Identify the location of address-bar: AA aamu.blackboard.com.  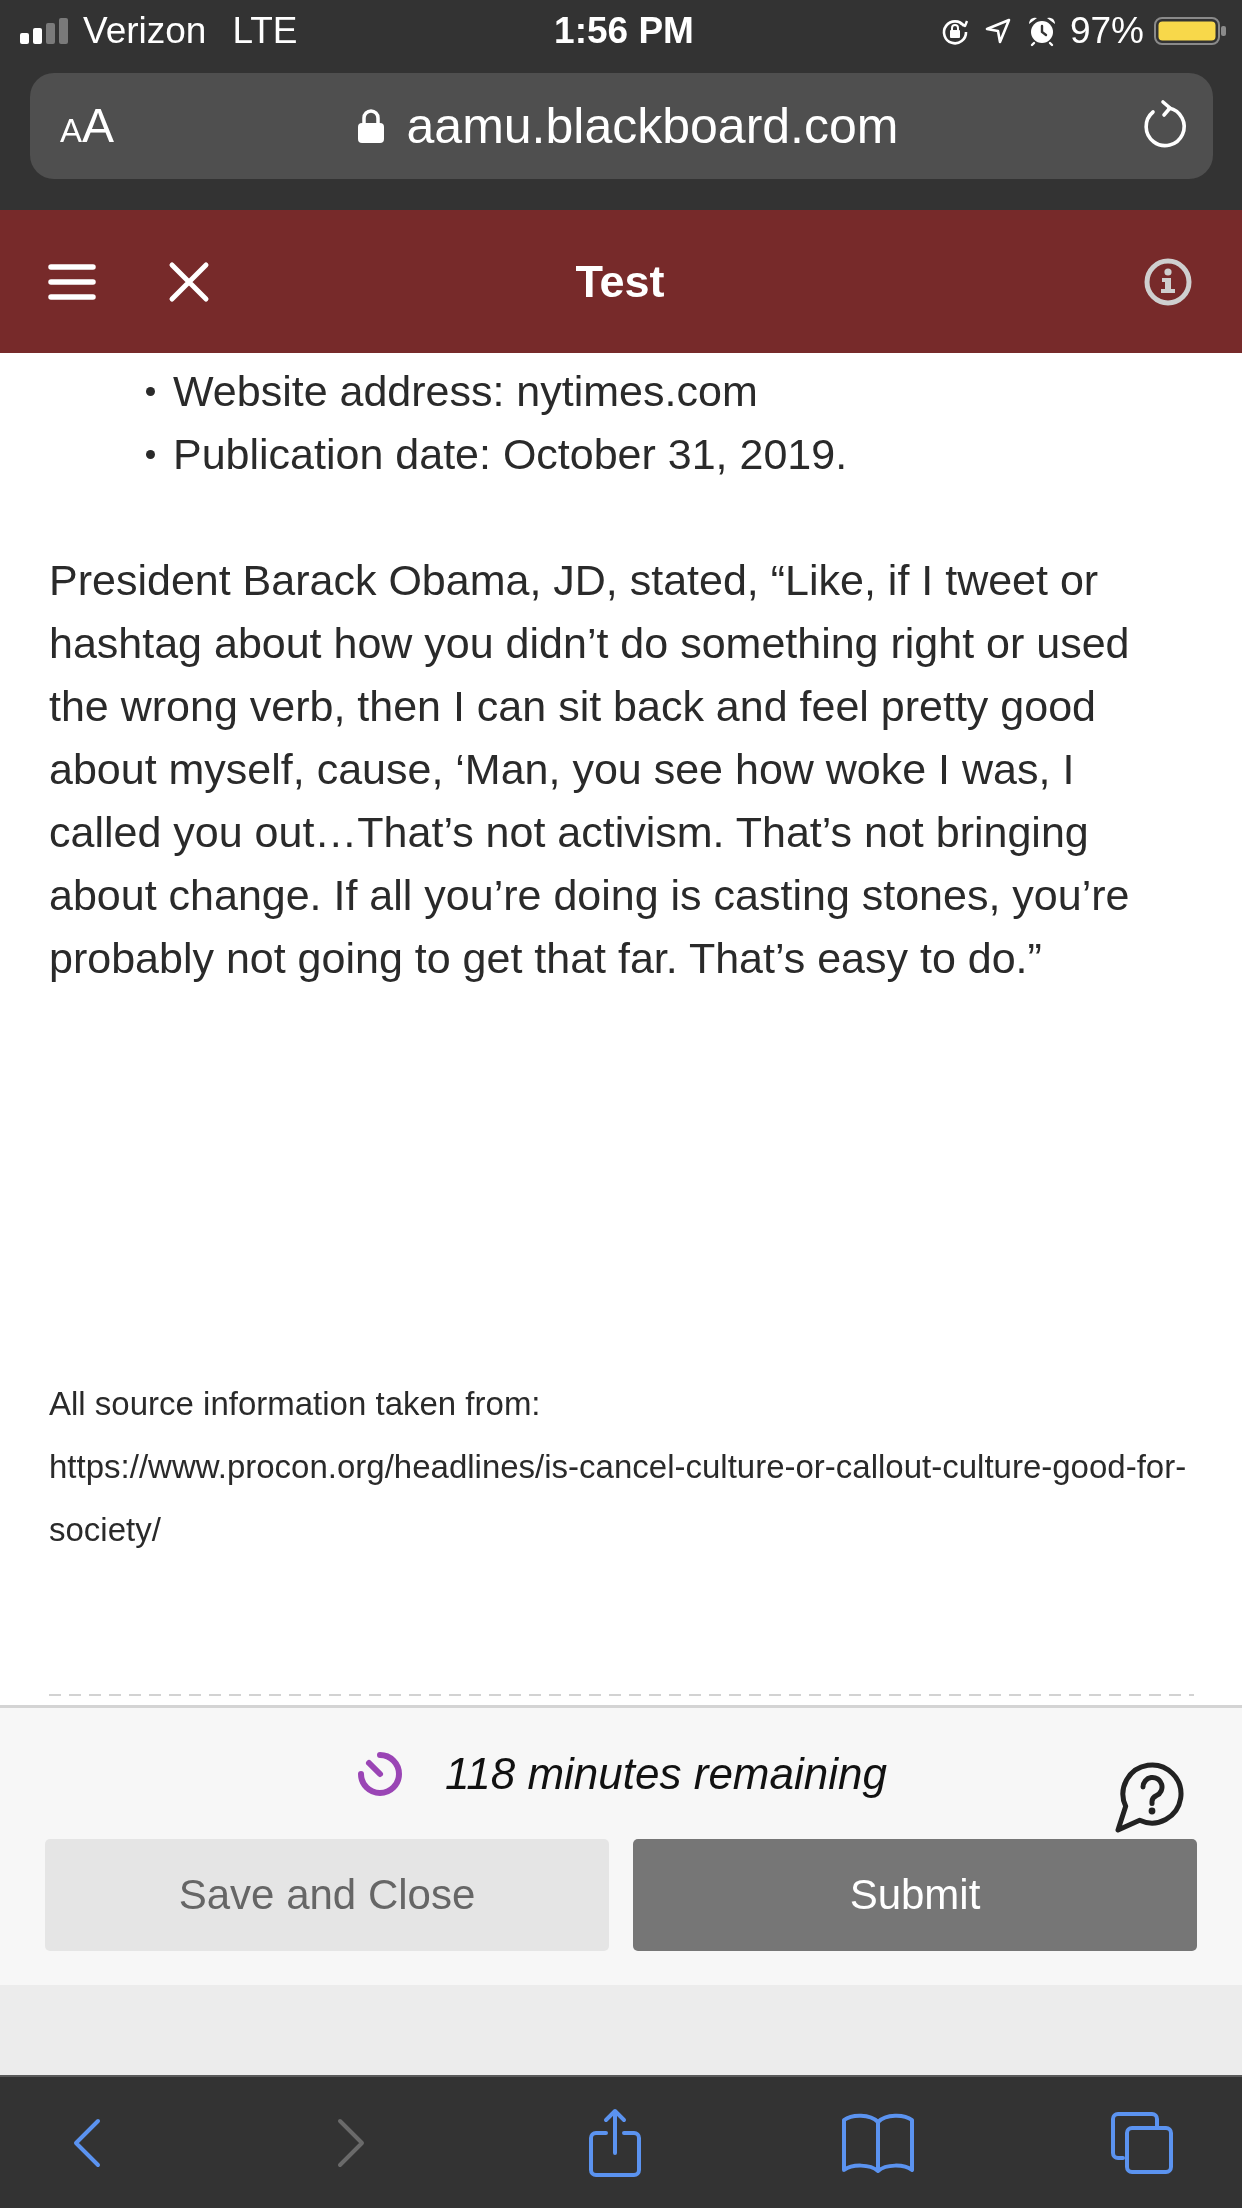
(621, 126).